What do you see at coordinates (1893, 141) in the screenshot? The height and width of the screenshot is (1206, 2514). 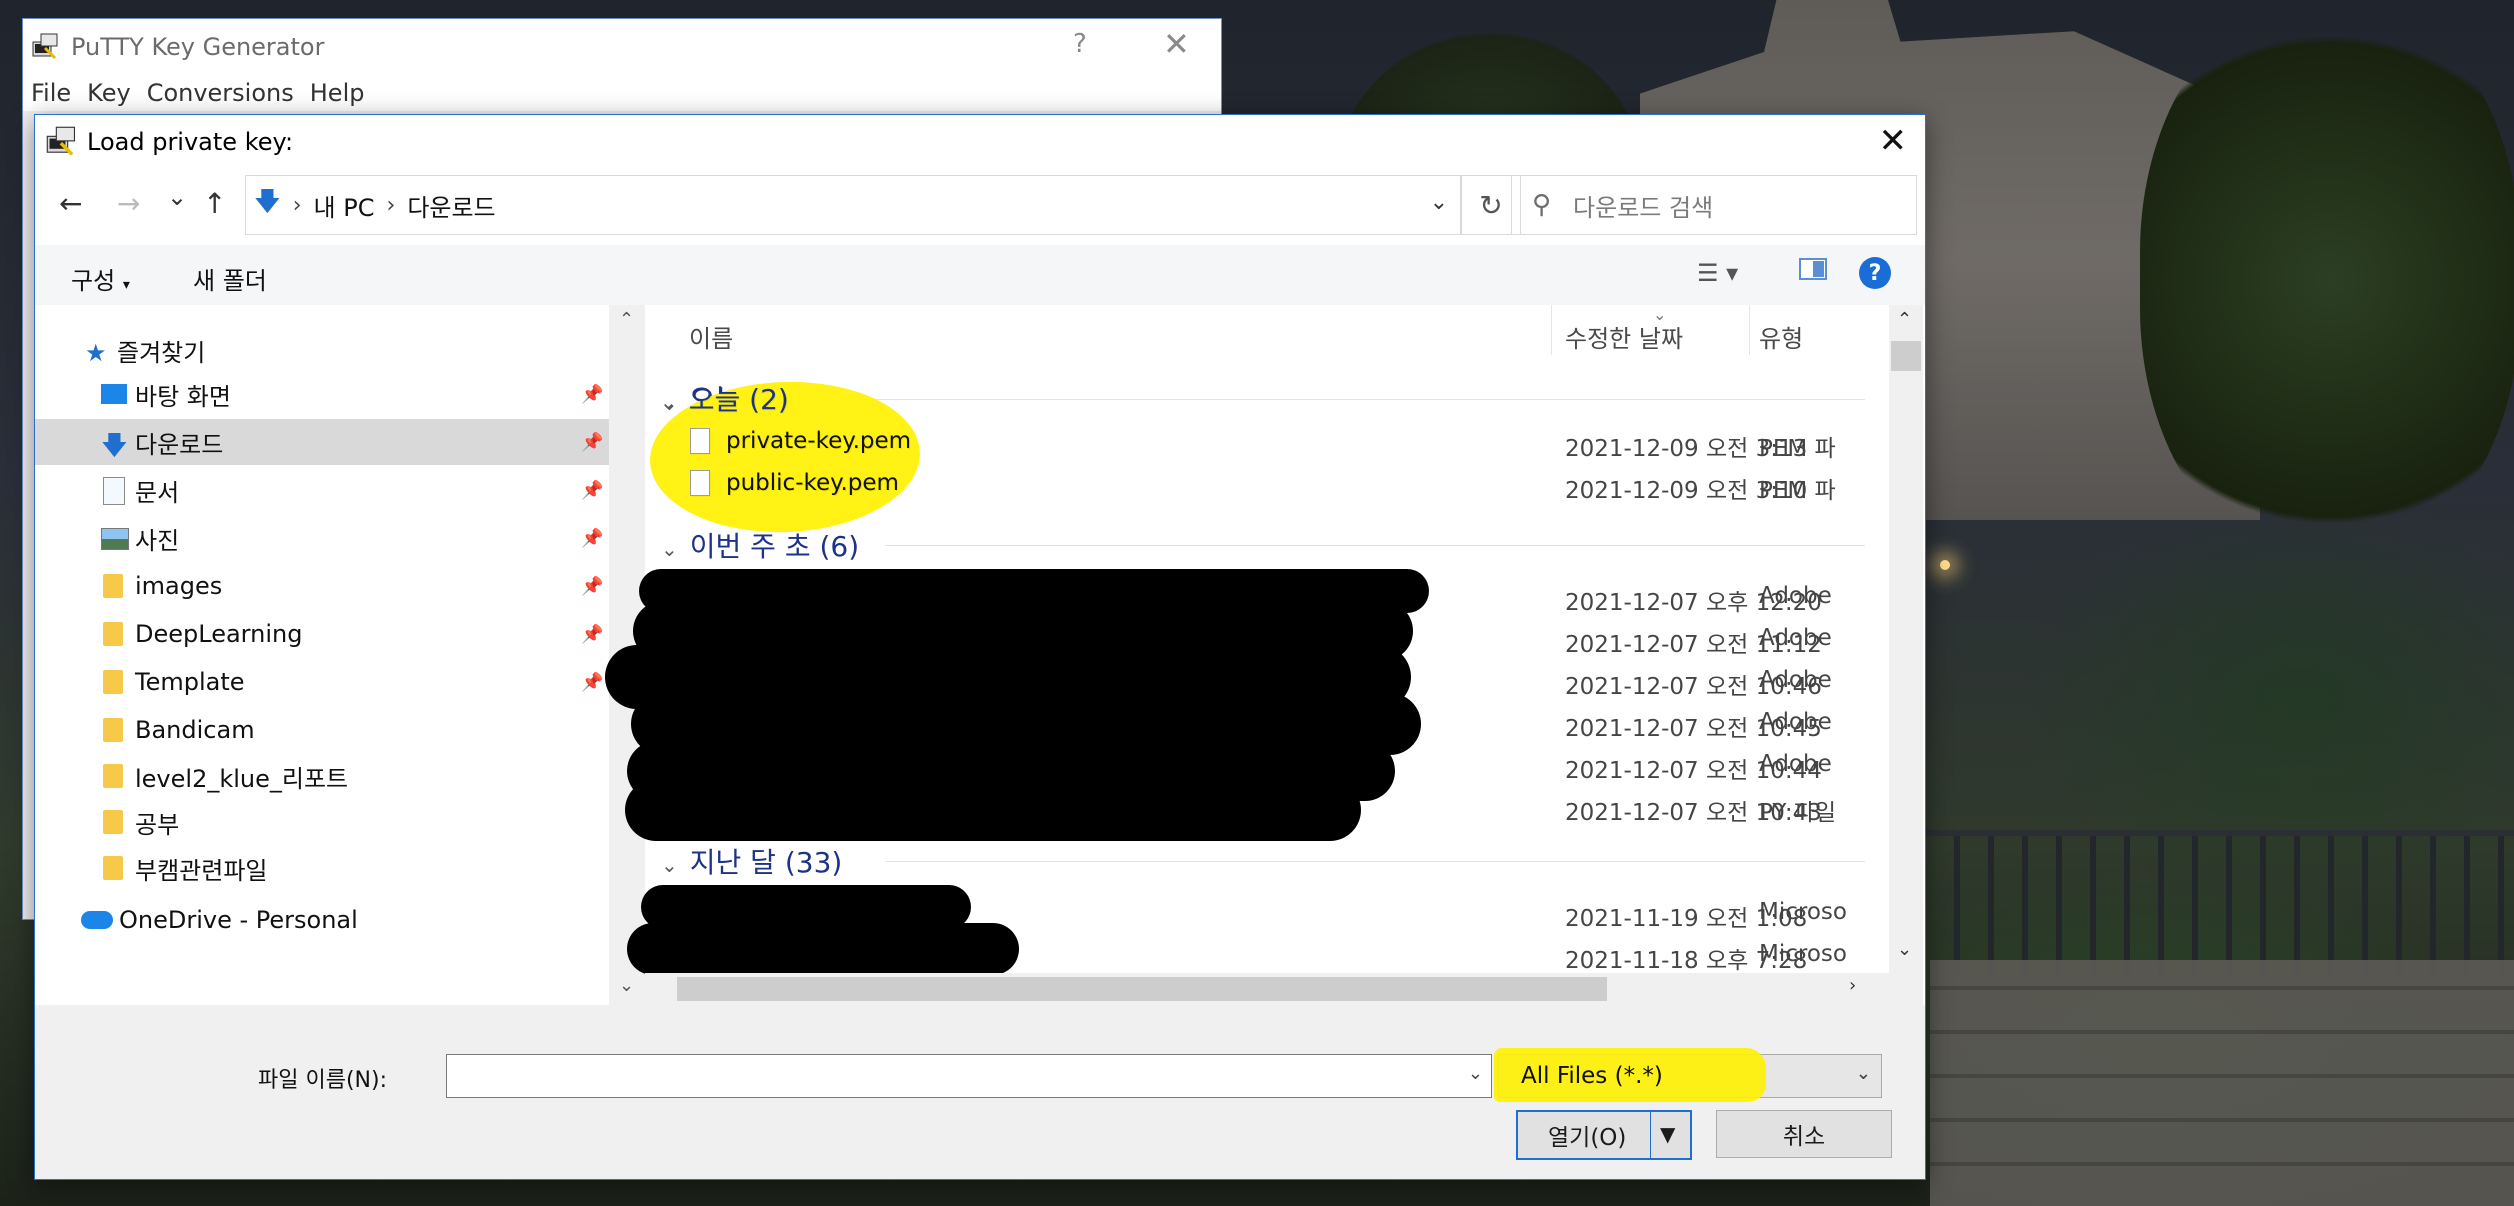 I see `dialog-close-button: ✕` at bounding box center [1893, 141].